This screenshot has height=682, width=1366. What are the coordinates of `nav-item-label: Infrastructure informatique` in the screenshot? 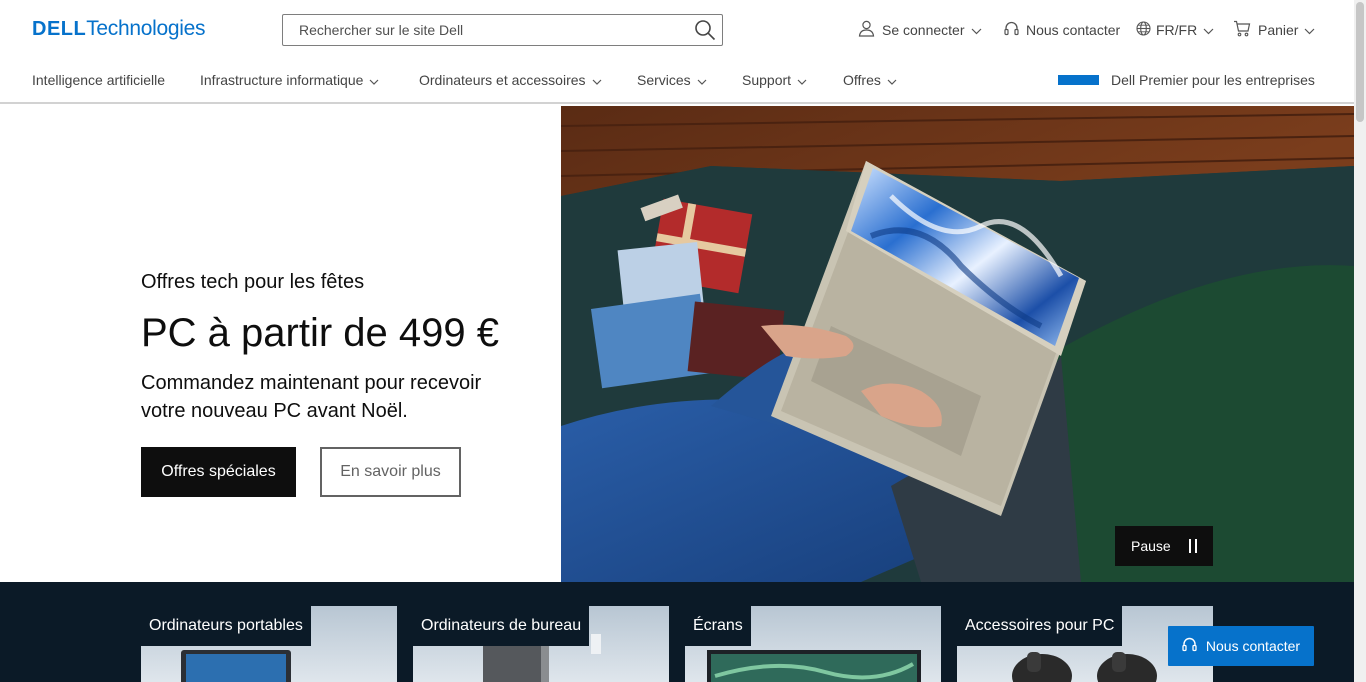 It's located at (282, 80).